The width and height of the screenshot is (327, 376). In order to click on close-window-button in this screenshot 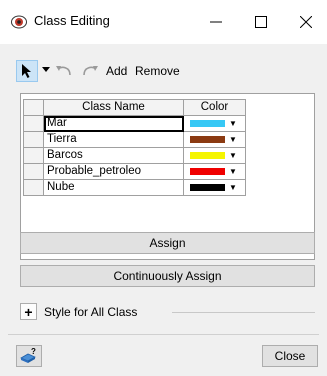, I will do `click(306, 22)`.